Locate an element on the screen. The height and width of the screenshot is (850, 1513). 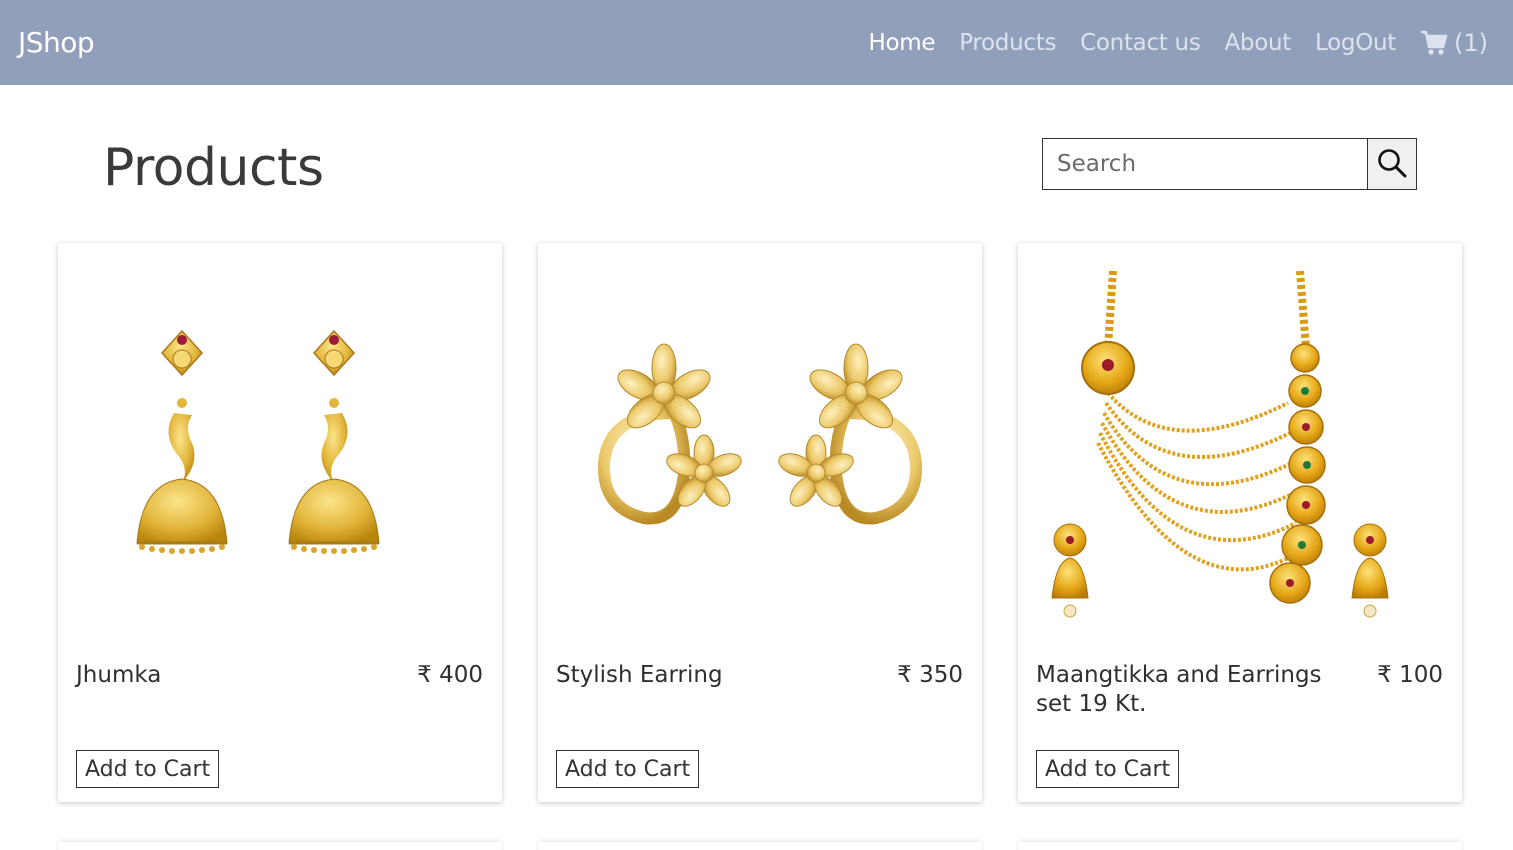
search-icon is located at coordinates (1392, 164).